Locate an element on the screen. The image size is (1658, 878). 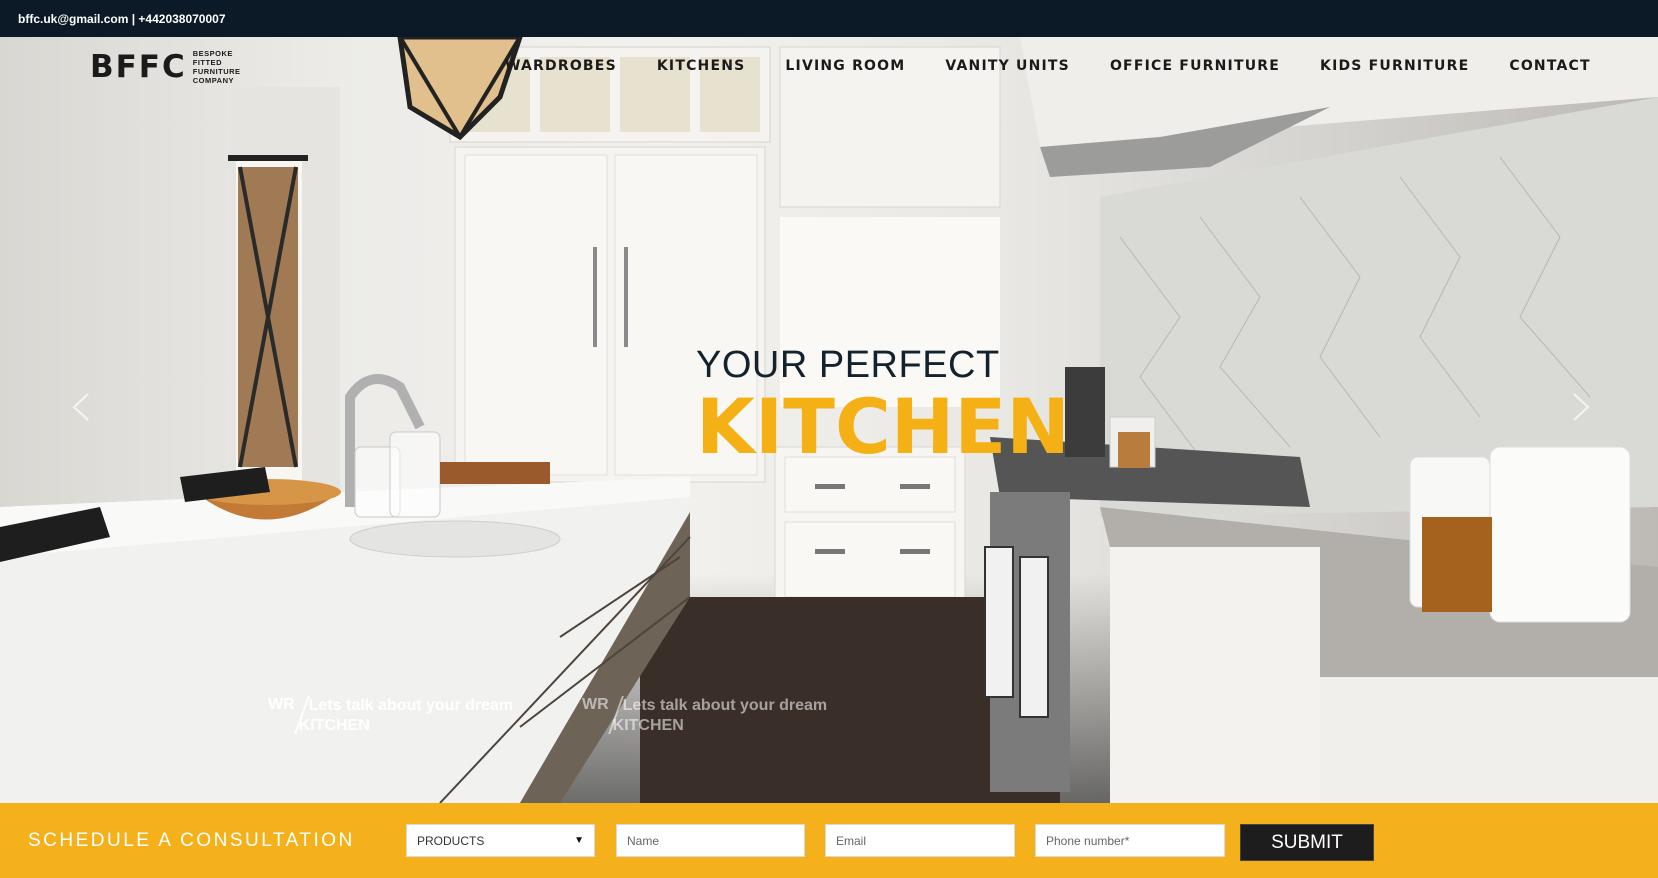
logo-tagline-line: BESPOKE is located at coordinates (212, 53).